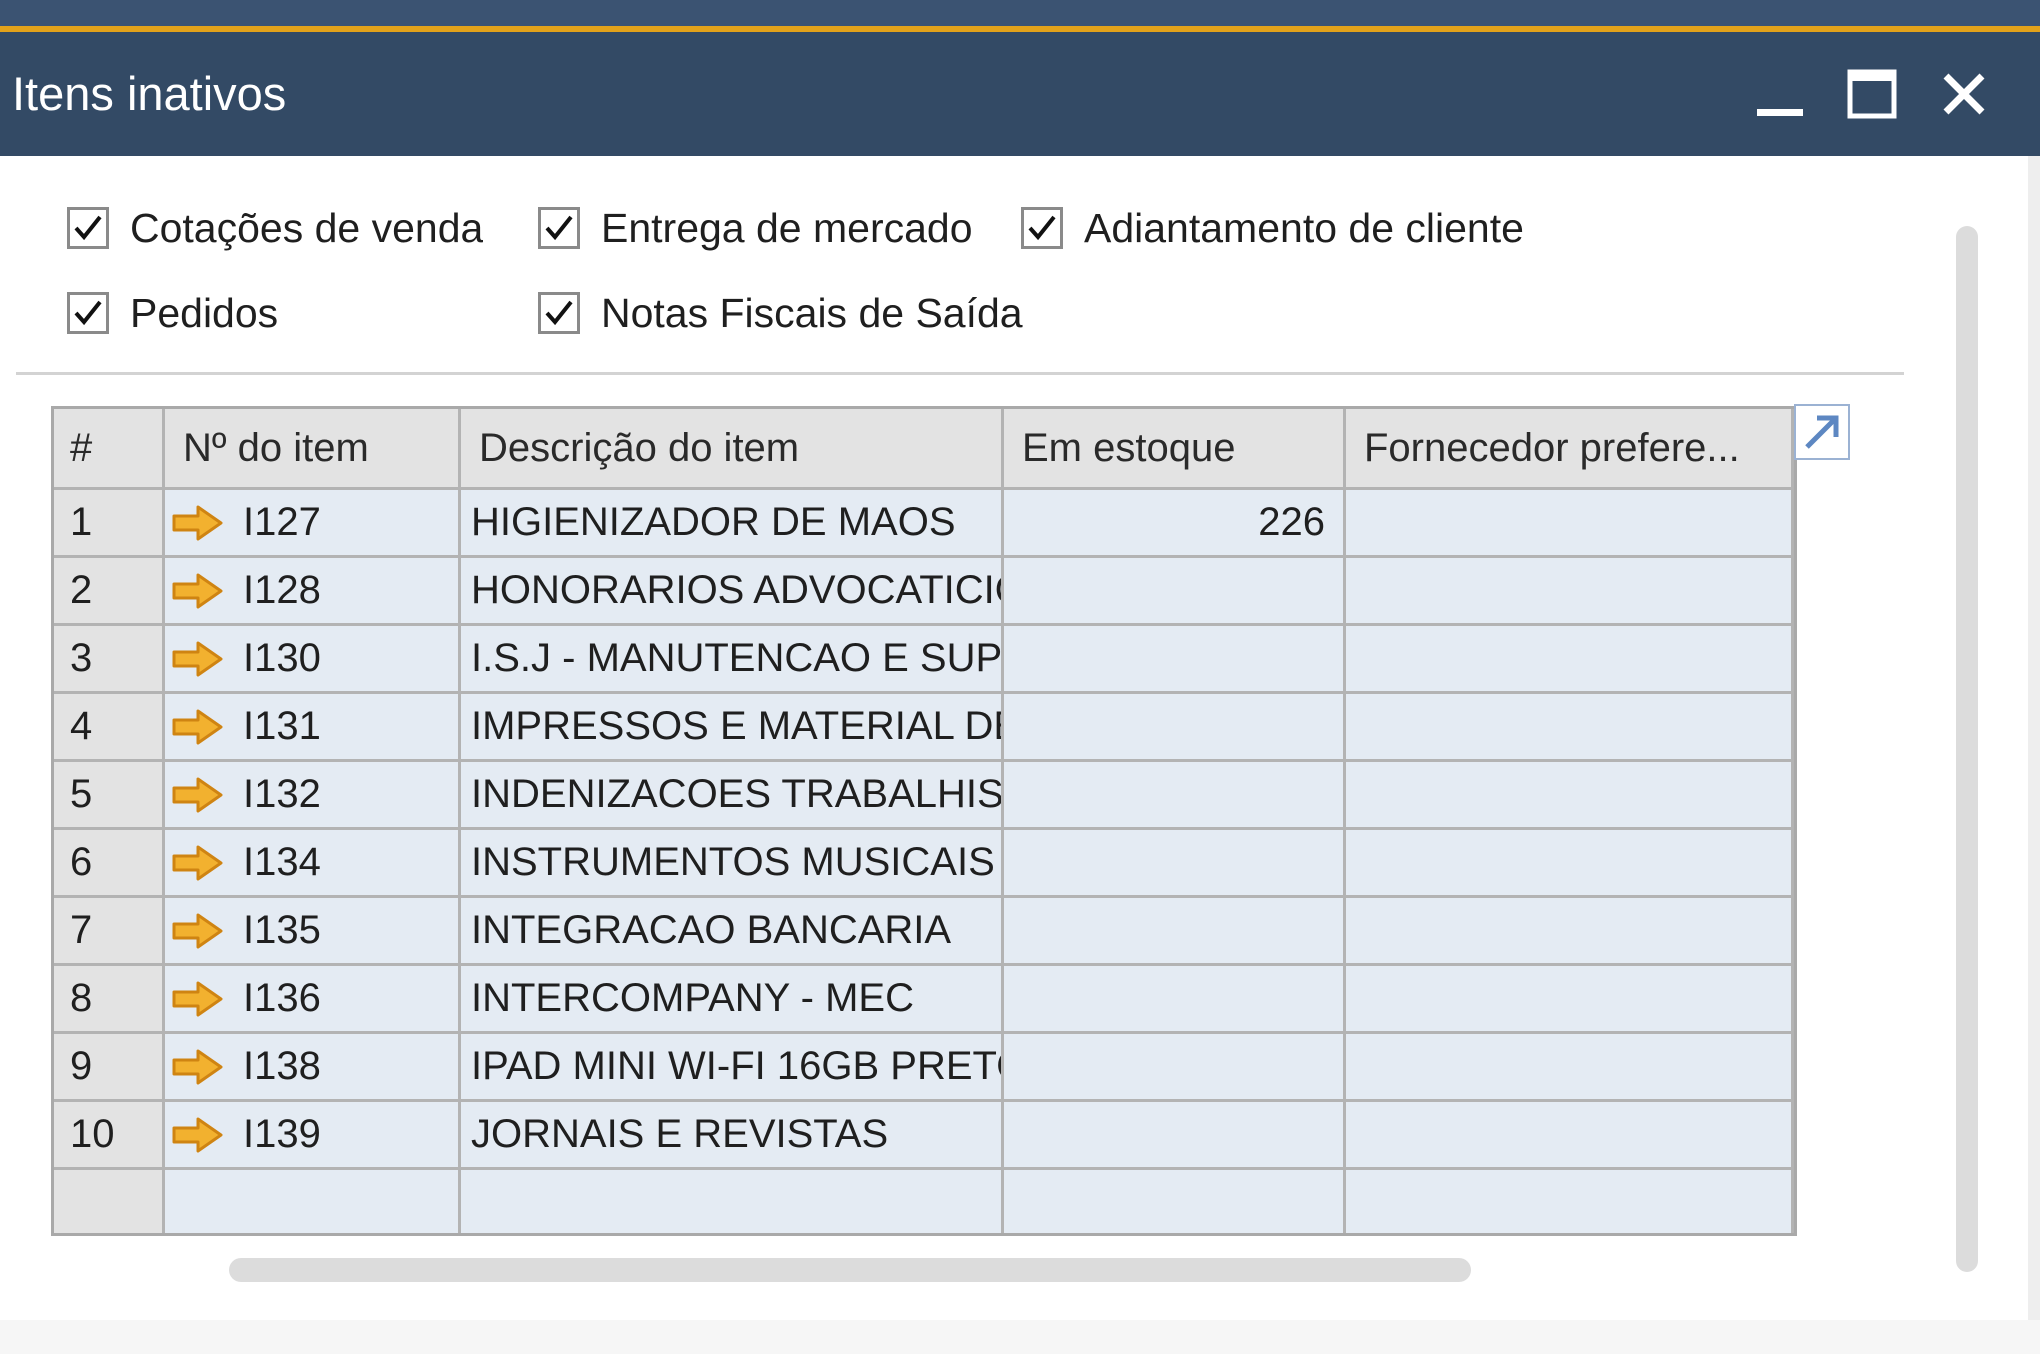 The image size is (2040, 1354). I want to click on filter-market-delivery: Entrega de mercado, so click(769, 228).